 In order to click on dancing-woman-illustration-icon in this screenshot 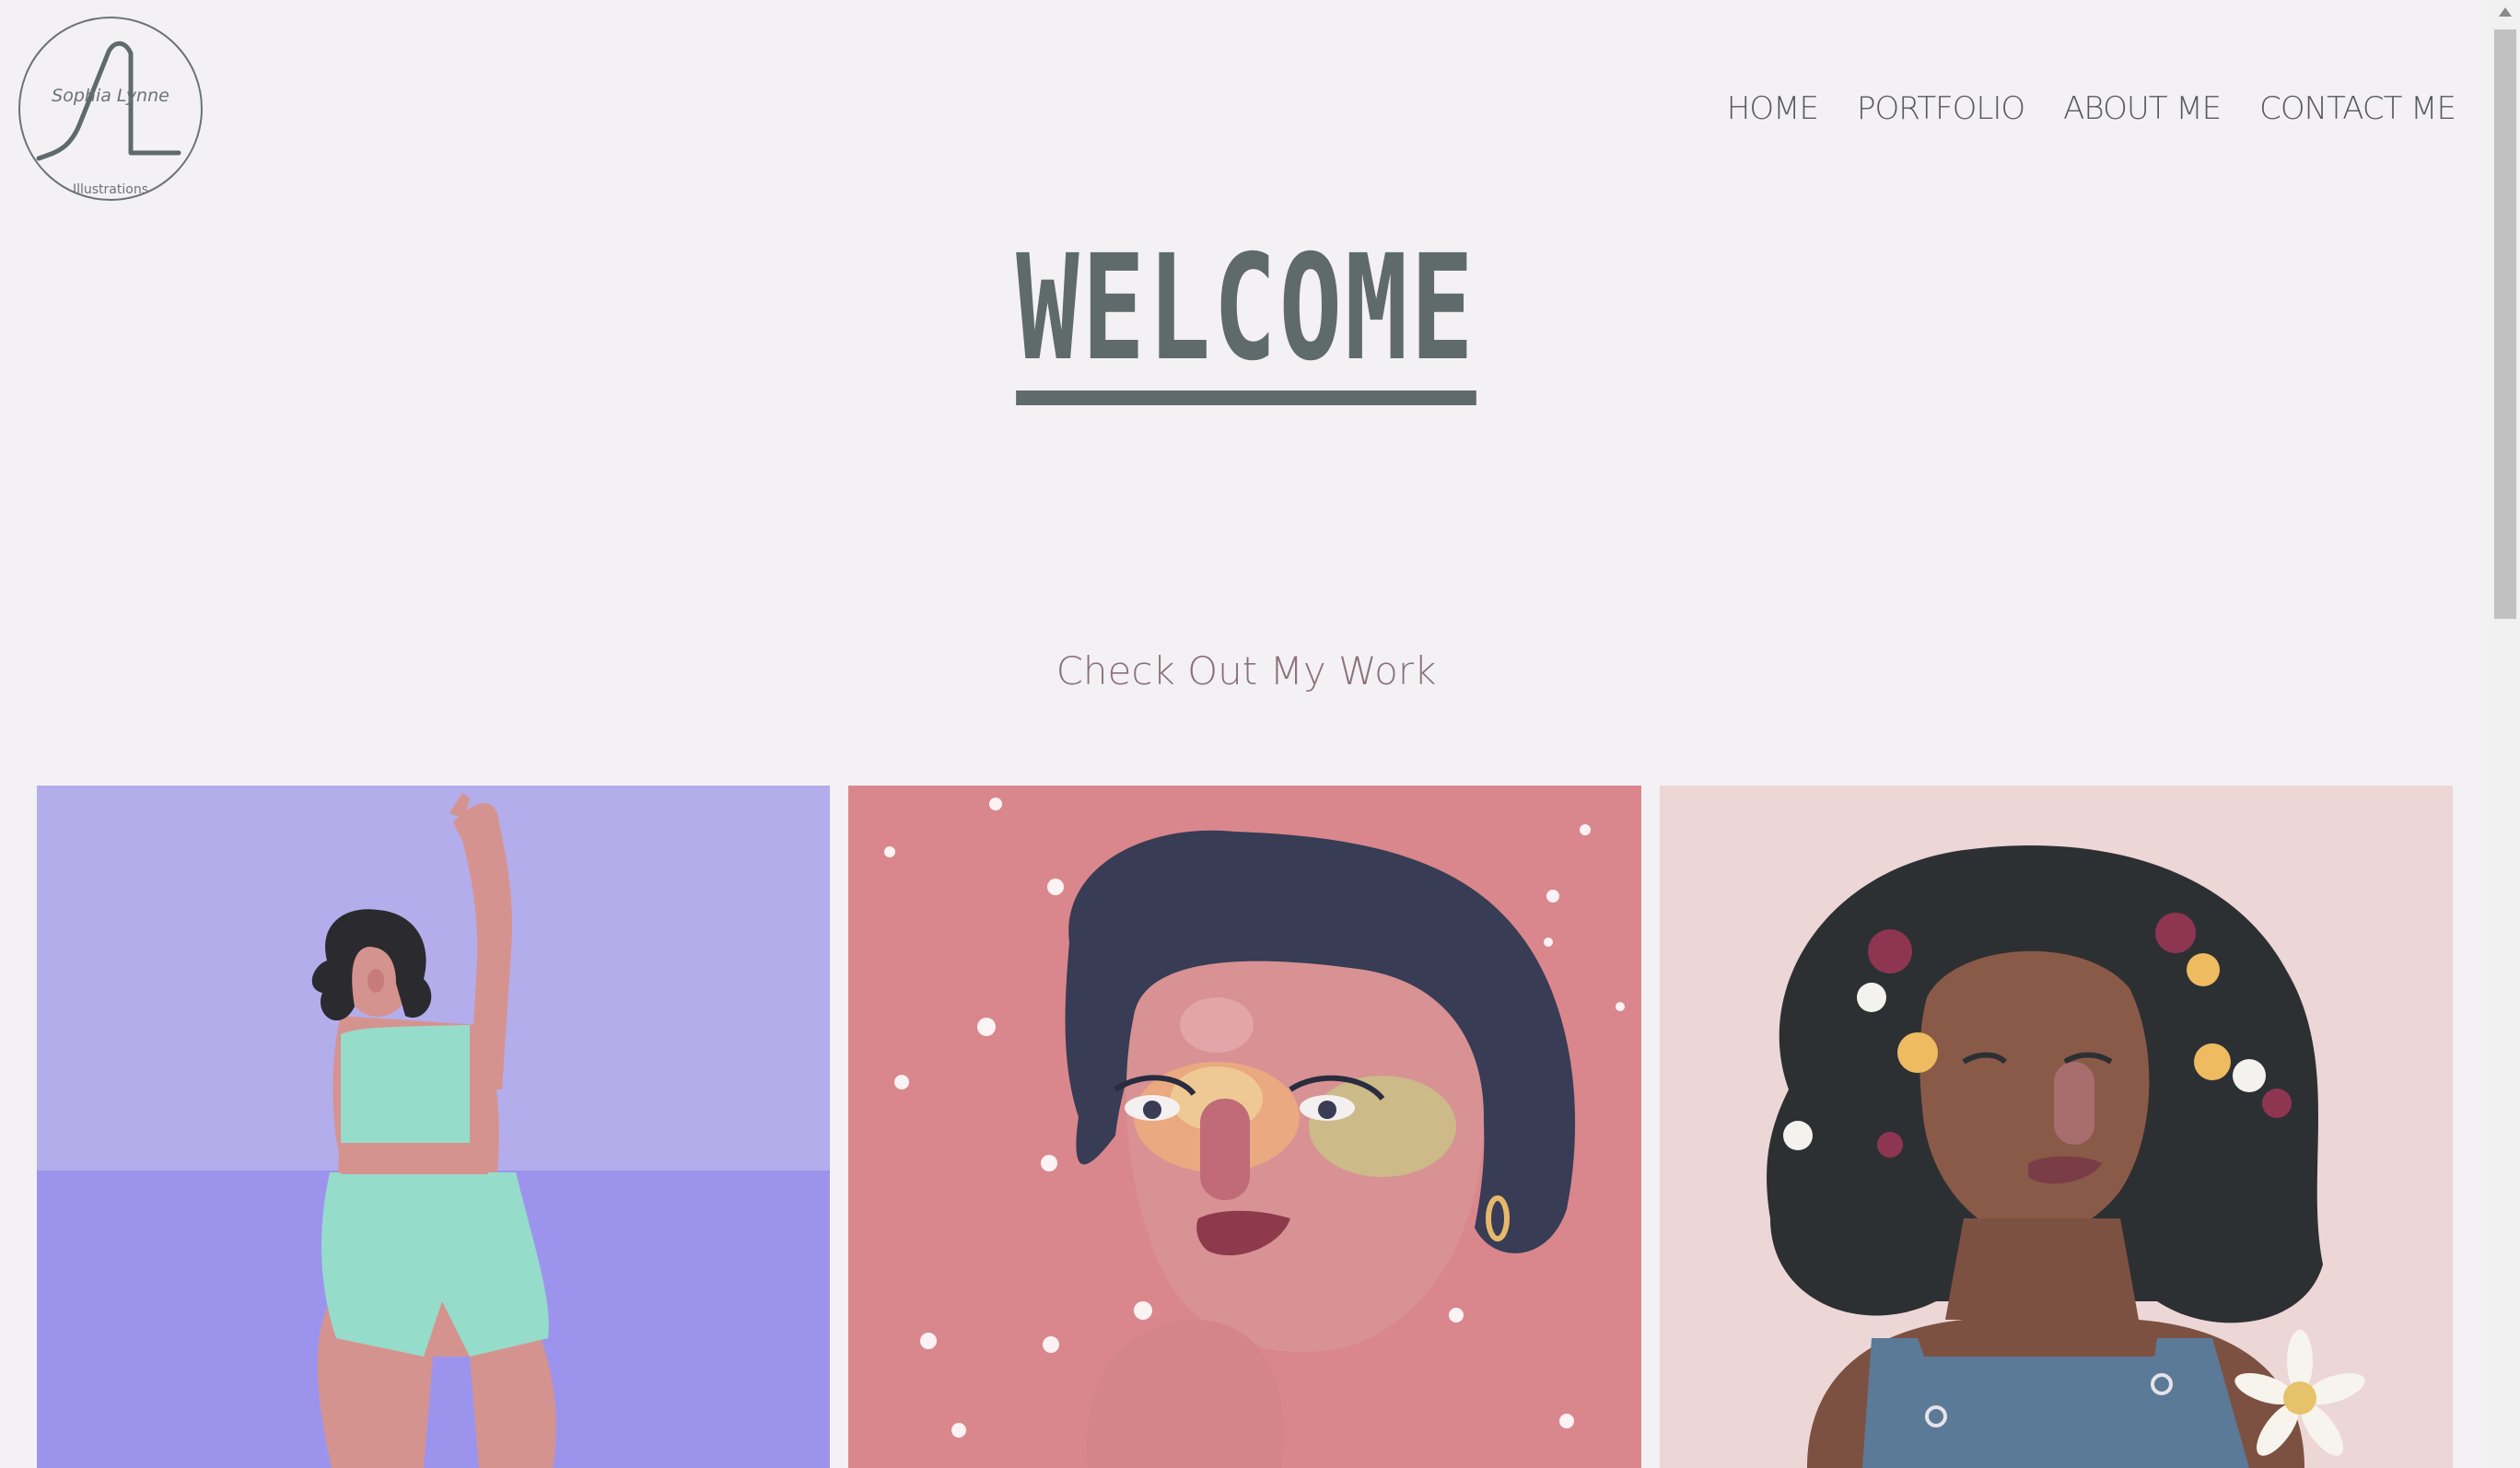, I will do `click(433, 1127)`.